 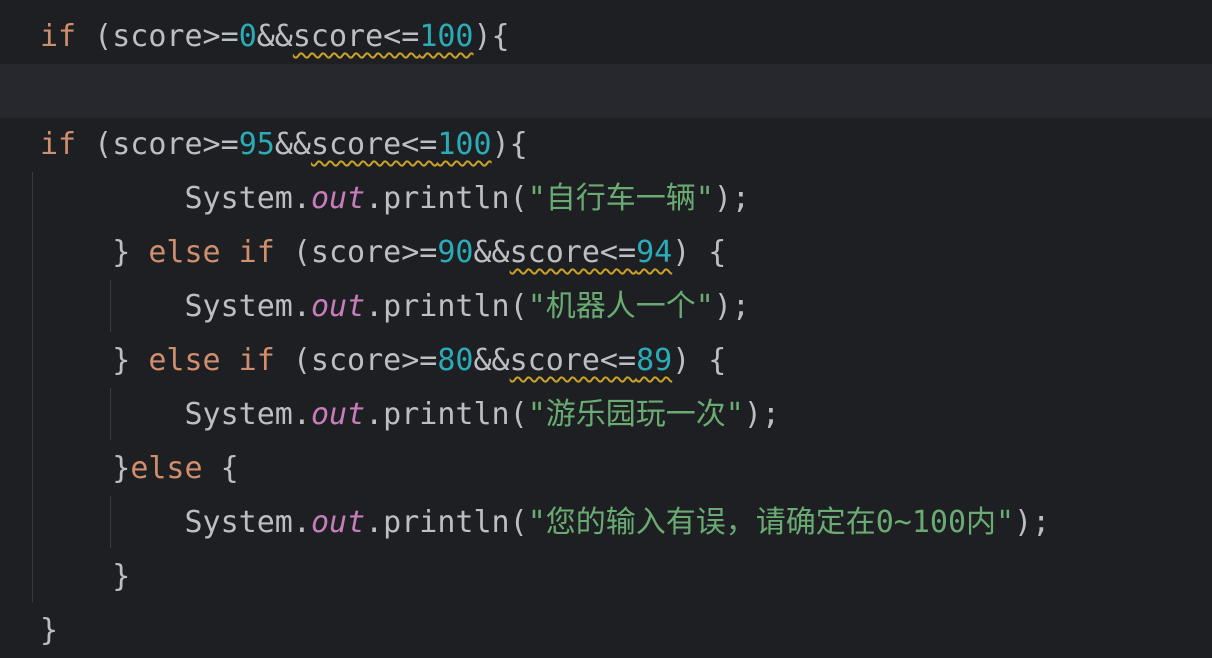 I want to click on code-token: 94, so click(x=654, y=252).